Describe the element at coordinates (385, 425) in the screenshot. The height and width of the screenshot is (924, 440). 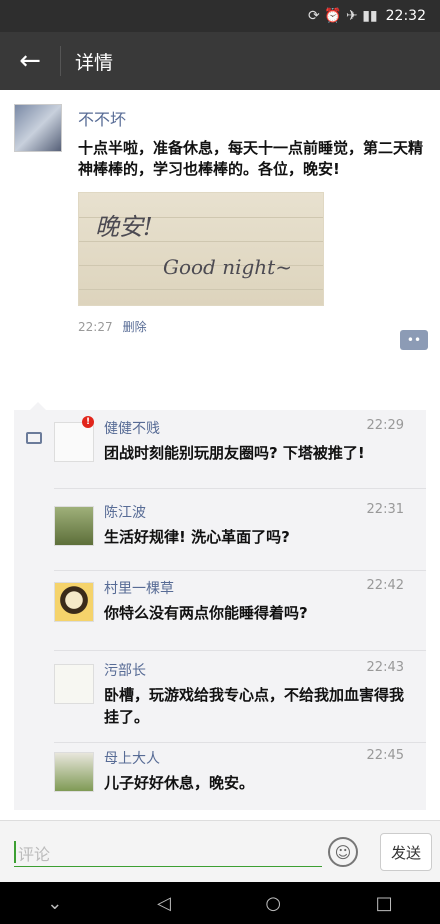
I see `comment-time: 22:29` at that location.